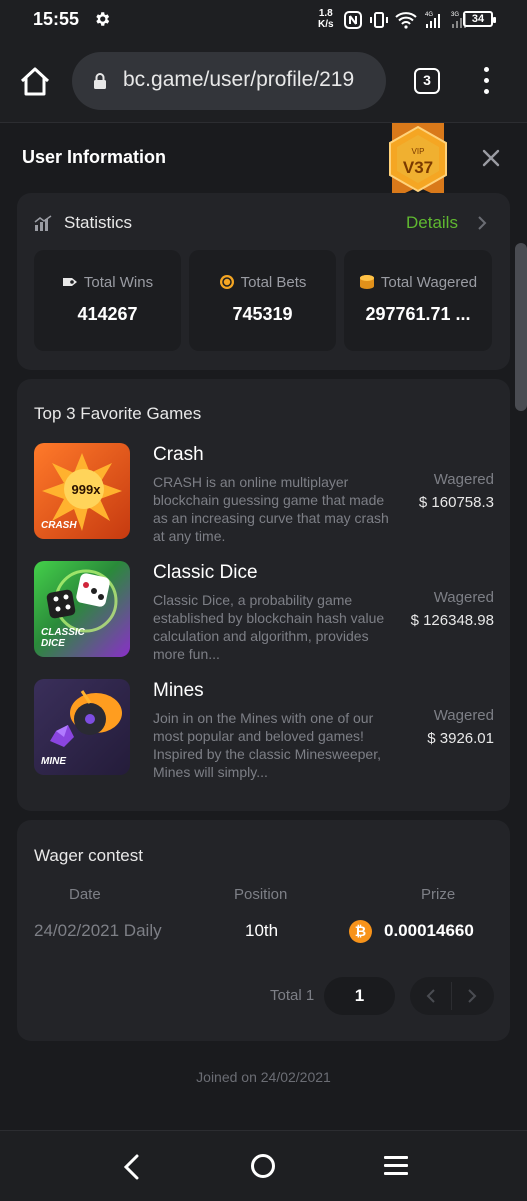  I want to click on home-icon, so click(35, 82).